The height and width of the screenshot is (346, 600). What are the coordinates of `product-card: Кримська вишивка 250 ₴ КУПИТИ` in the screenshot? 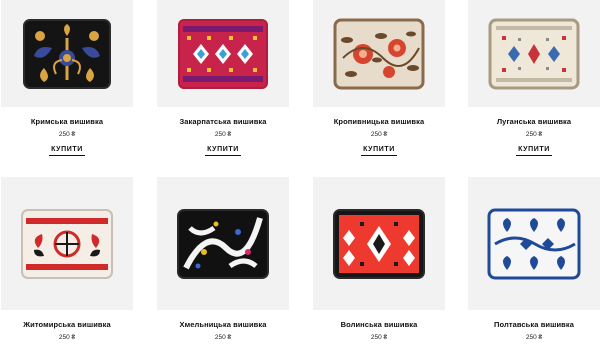 It's located at (67, 78).